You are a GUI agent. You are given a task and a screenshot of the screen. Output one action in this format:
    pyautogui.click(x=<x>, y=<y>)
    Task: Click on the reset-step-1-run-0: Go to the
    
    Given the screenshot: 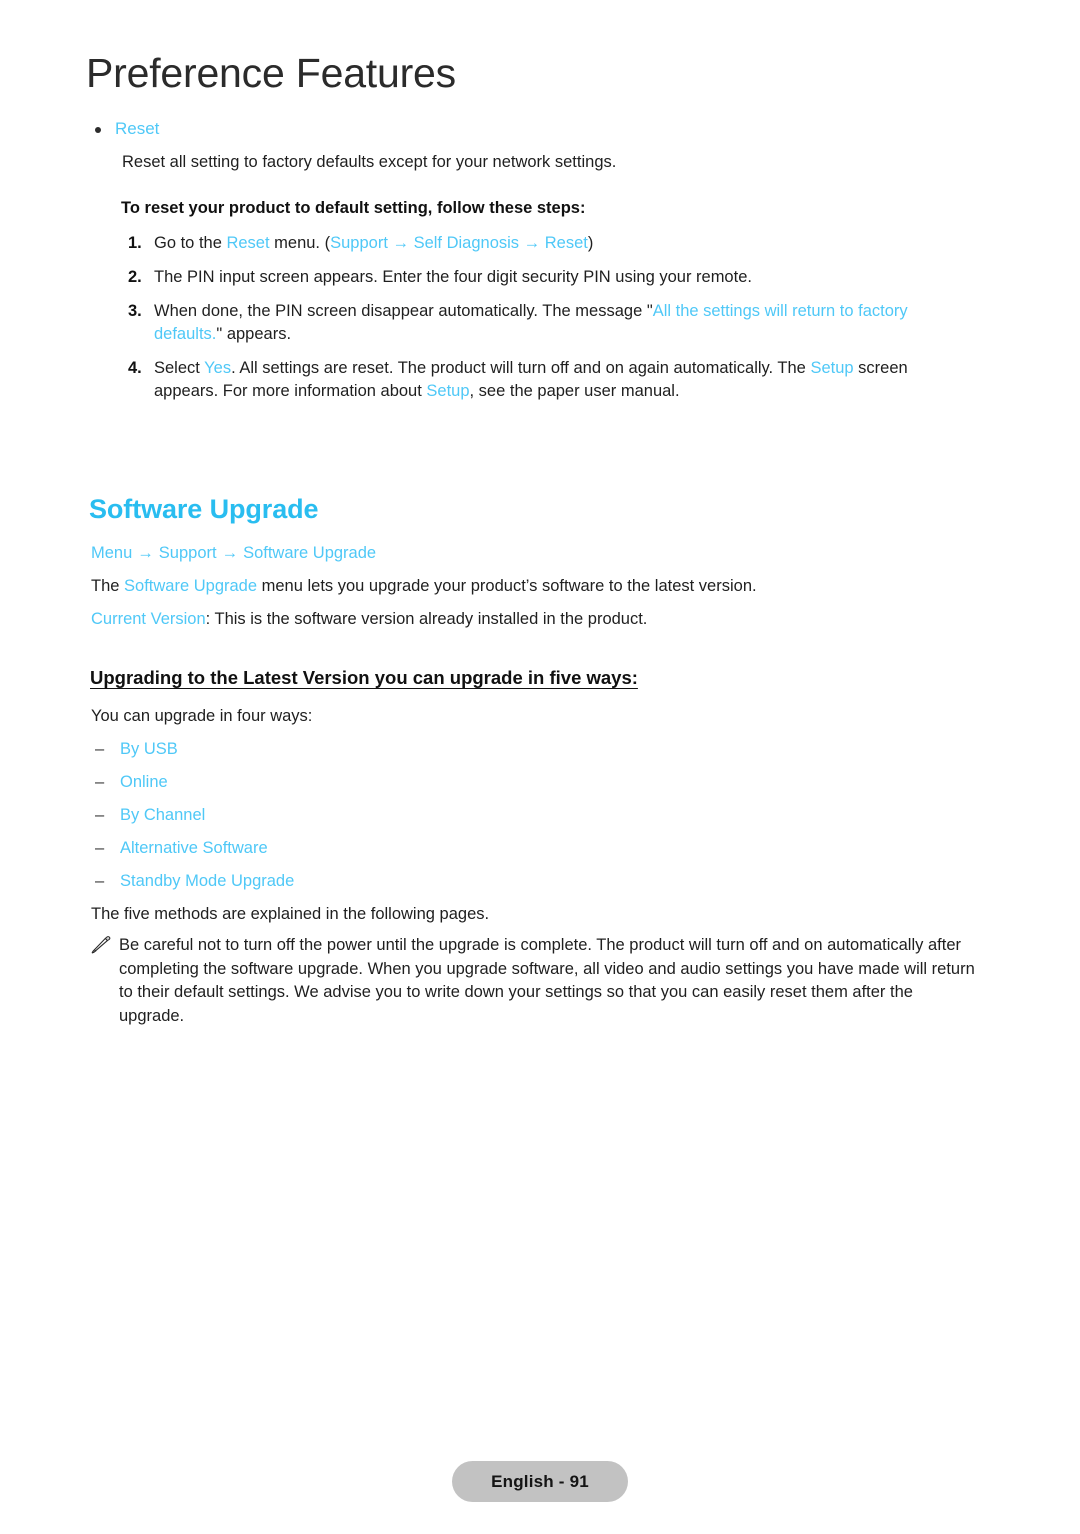 What is the action you would take?
    pyautogui.click(x=190, y=243)
    